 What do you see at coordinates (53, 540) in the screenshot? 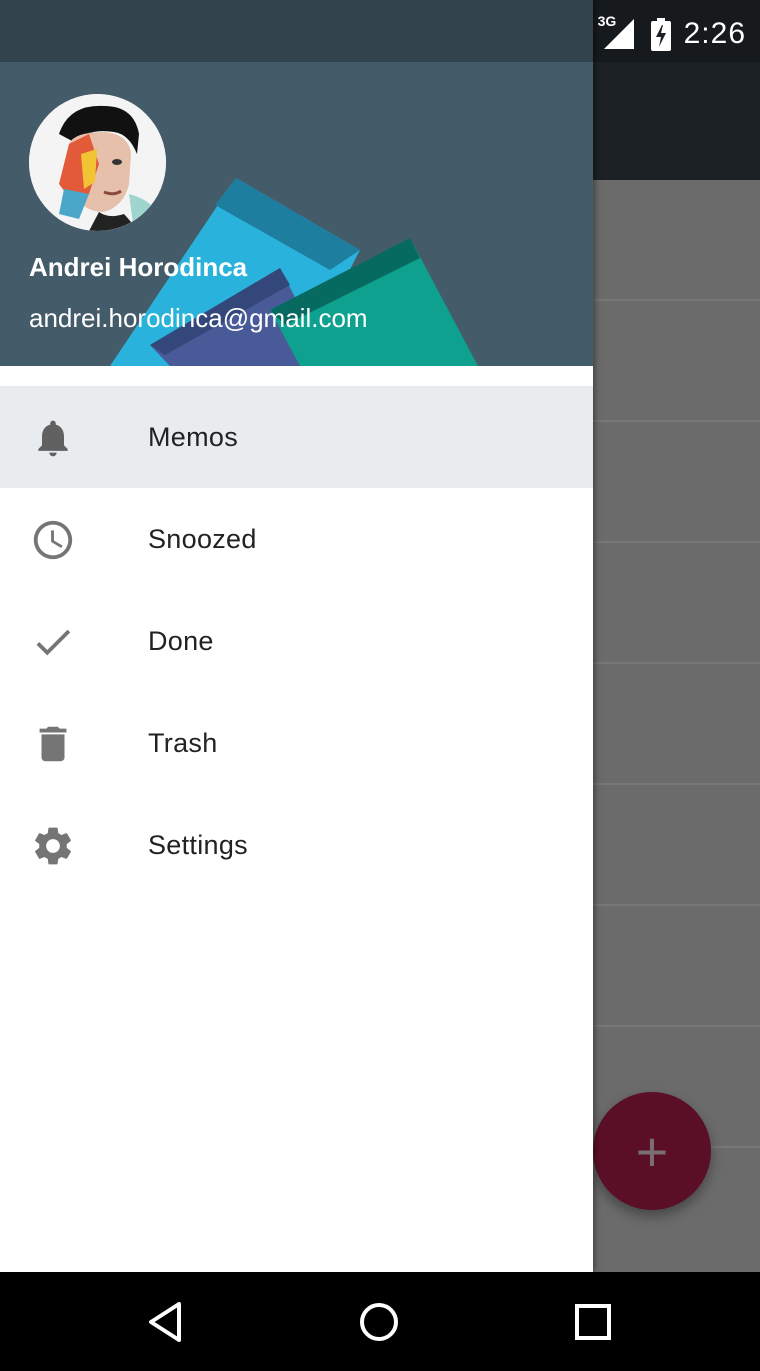
I see `clock-icon` at bounding box center [53, 540].